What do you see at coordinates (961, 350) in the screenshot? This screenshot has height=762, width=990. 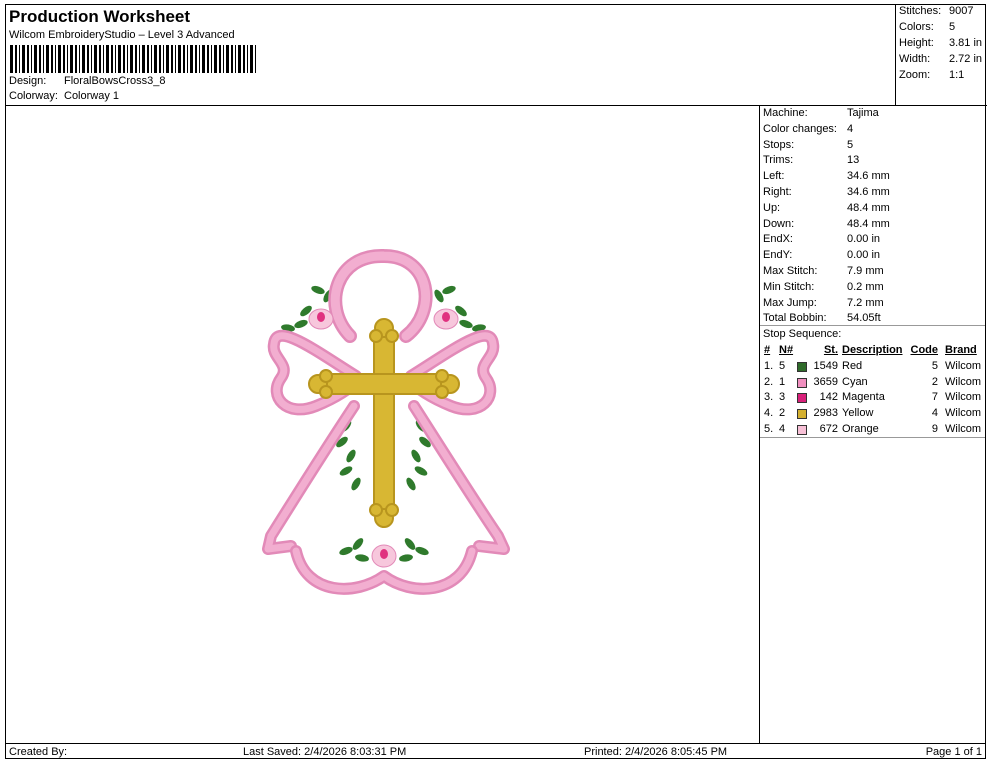 I see `header-brand: Brand` at bounding box center [961, 350].